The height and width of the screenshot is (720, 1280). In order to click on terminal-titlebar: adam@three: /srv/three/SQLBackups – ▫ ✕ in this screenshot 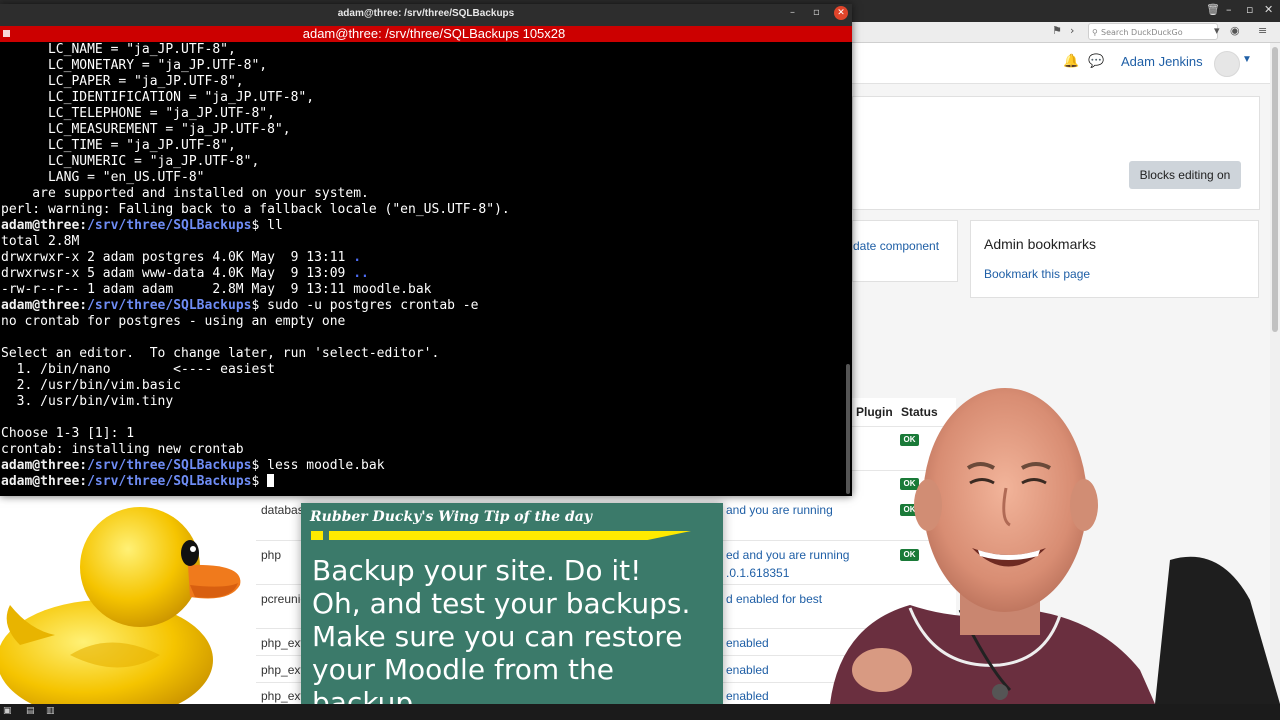, I will do `click(426, 15)`.